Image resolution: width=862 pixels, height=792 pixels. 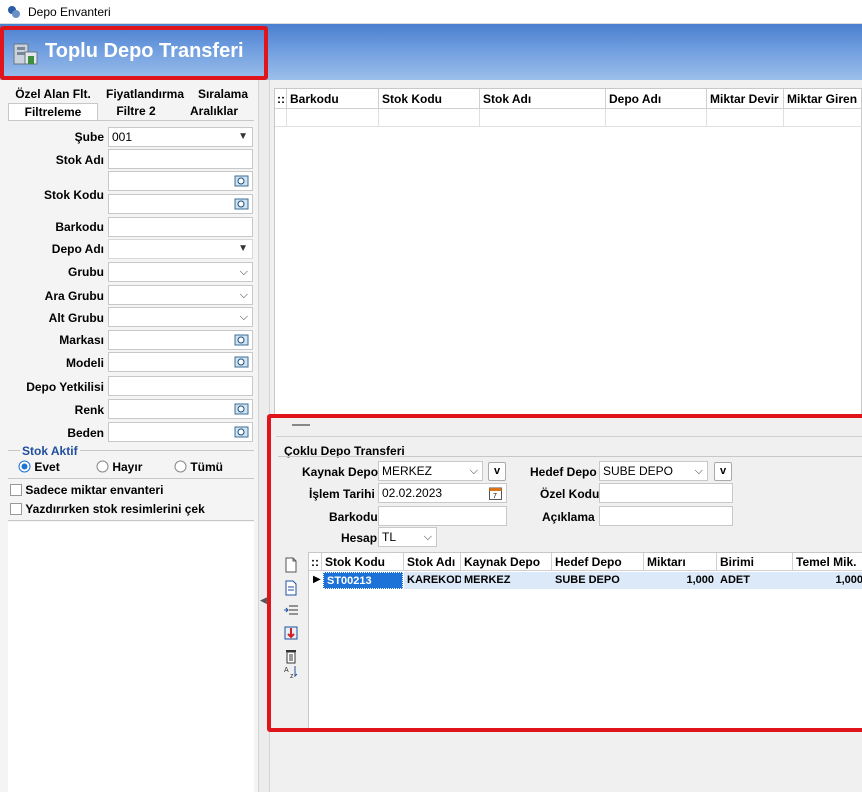 What do you see at coordinates (180, 227) in the screenshot?
I see `barkodu-input` at bounding box center [180, 227].